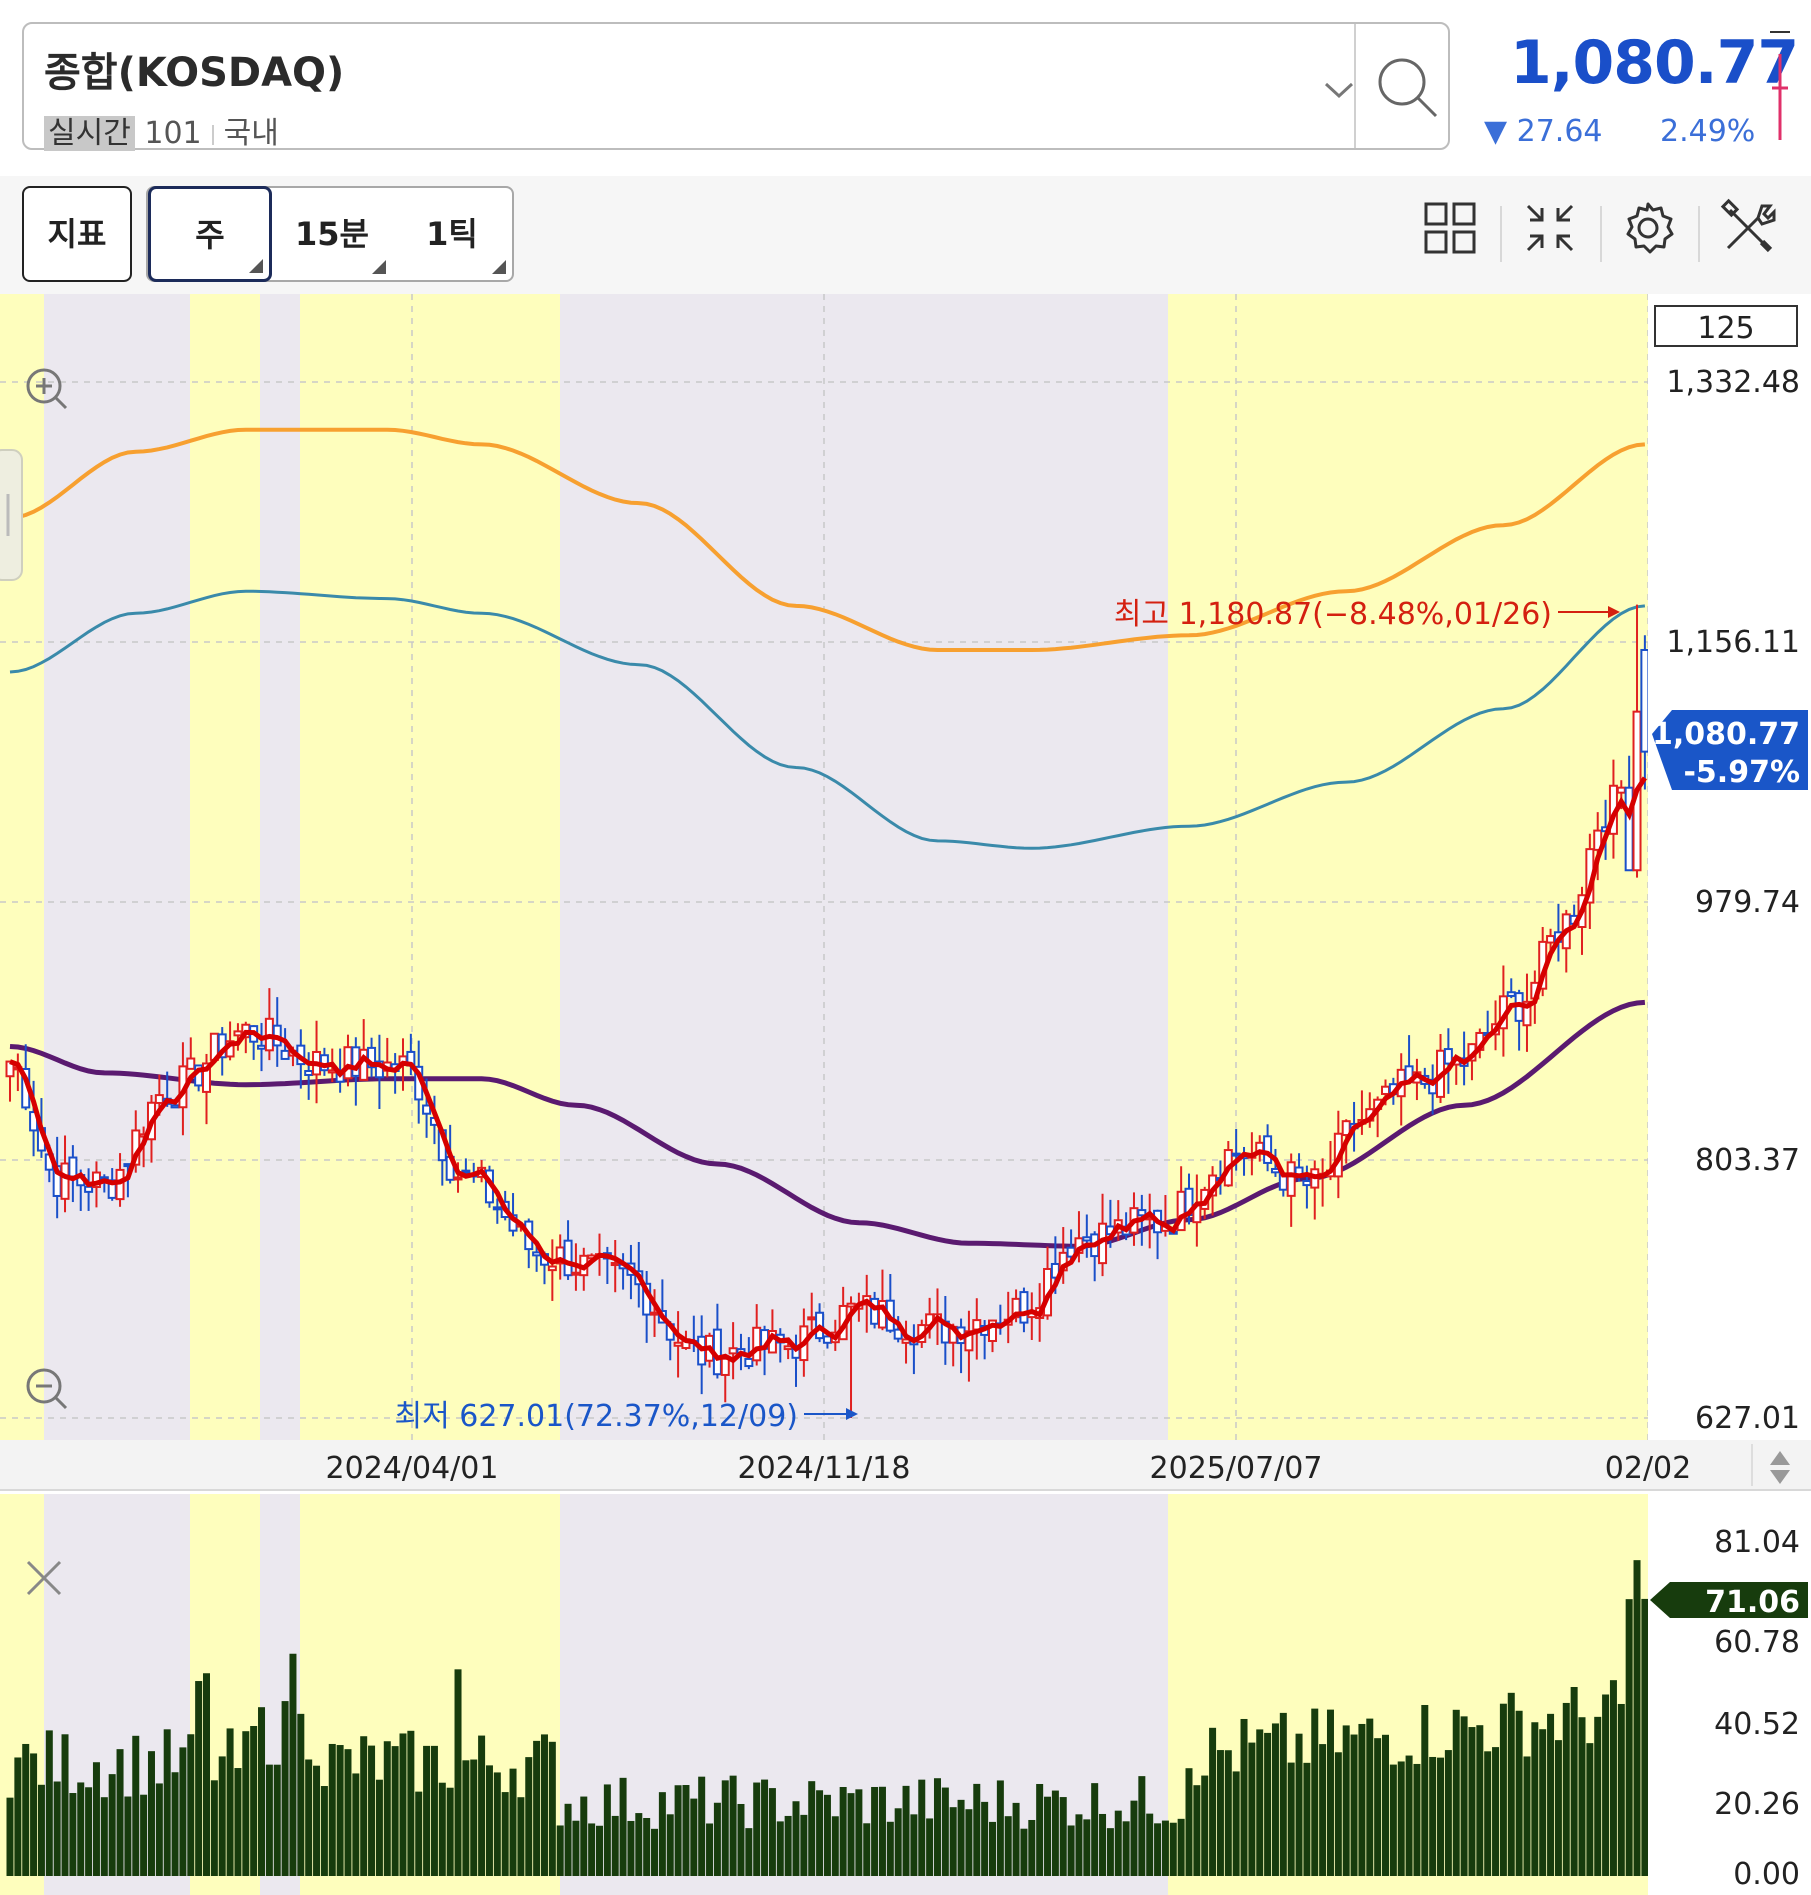 This screenshot has height=1895, width=1811. I want to click on side-drawer-handle, so click(11, 515).